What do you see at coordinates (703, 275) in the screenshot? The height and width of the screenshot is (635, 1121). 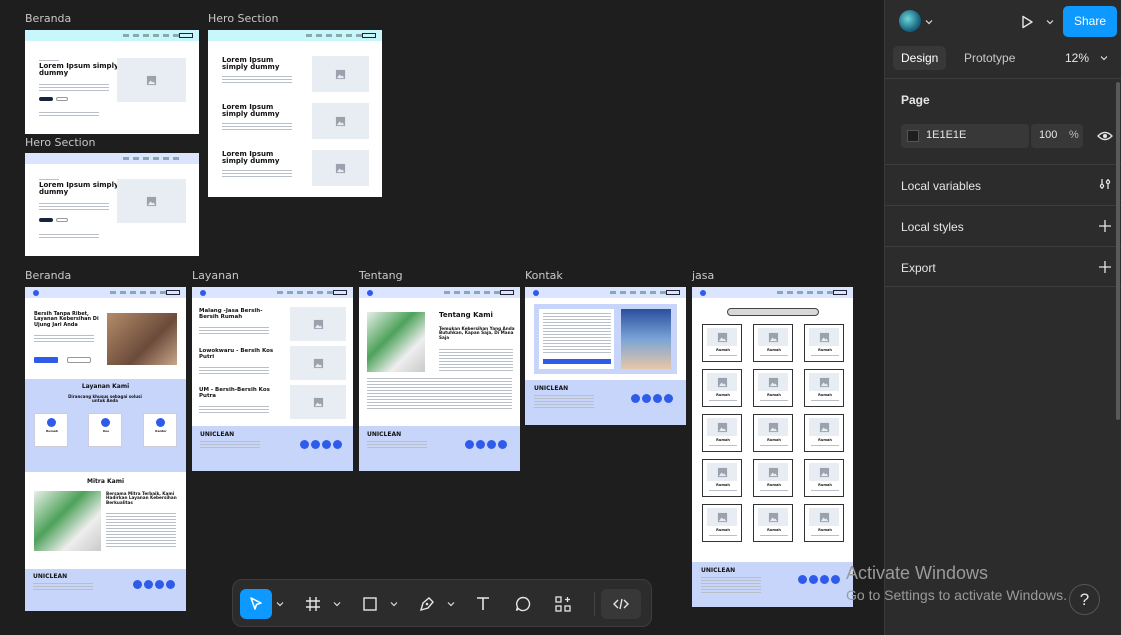 I see `frame-label-jasa: jasa` at bounding box center [703, 275].